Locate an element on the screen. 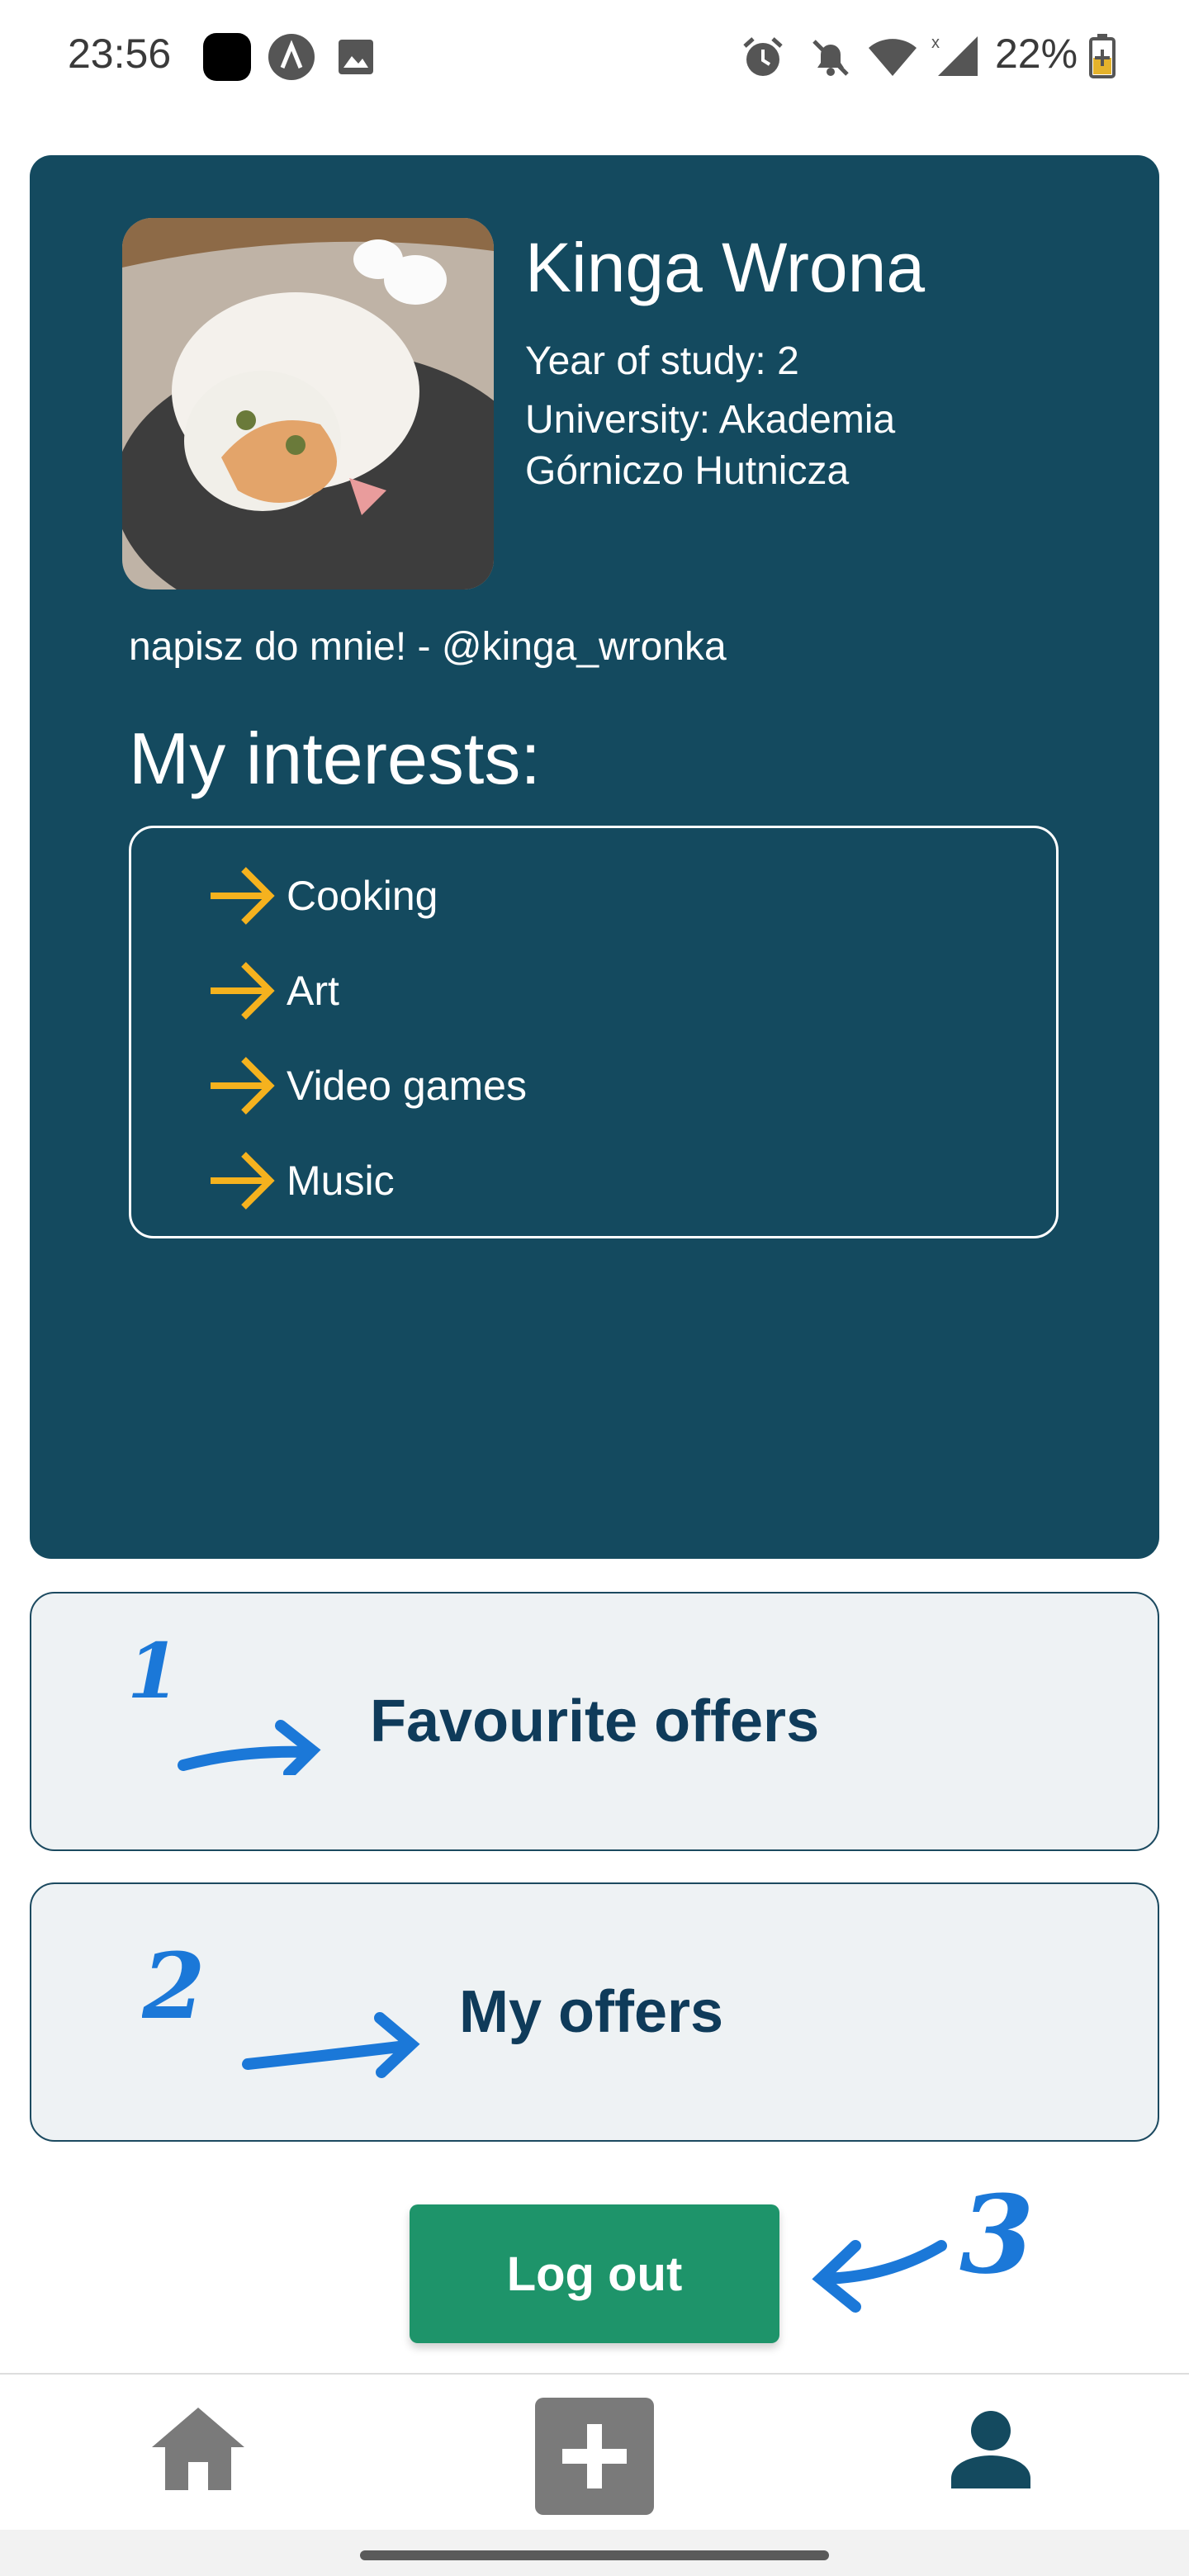  add-icon is located at coordinates (594, 2458).